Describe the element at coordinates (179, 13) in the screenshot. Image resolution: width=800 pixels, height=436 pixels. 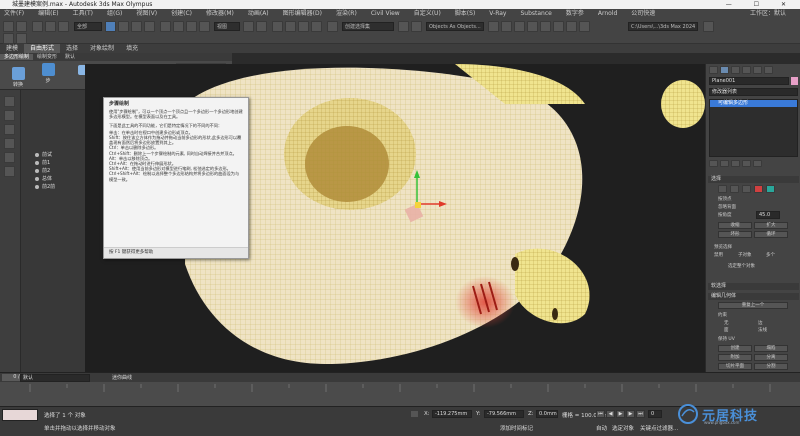
I see `menu-item: 创建(C)` at that location.